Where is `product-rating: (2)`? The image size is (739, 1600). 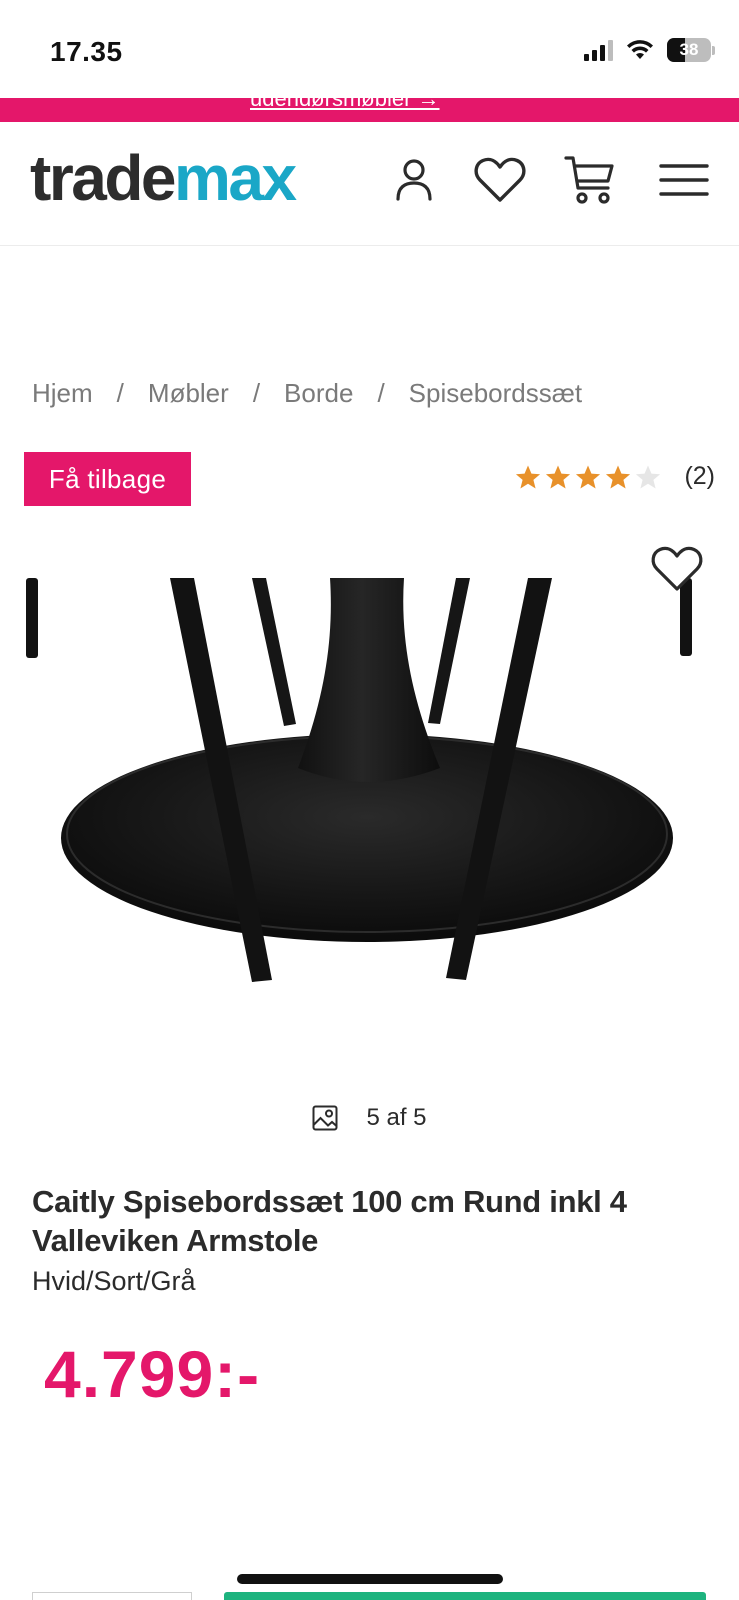
product-rating: (2) is located at coordinates (614, 476).